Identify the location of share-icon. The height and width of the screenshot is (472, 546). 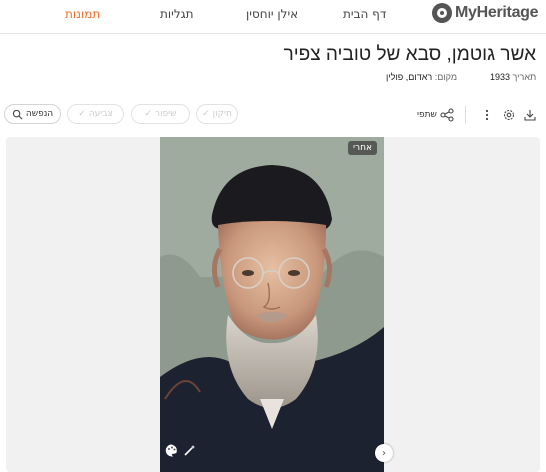
(447, 115).